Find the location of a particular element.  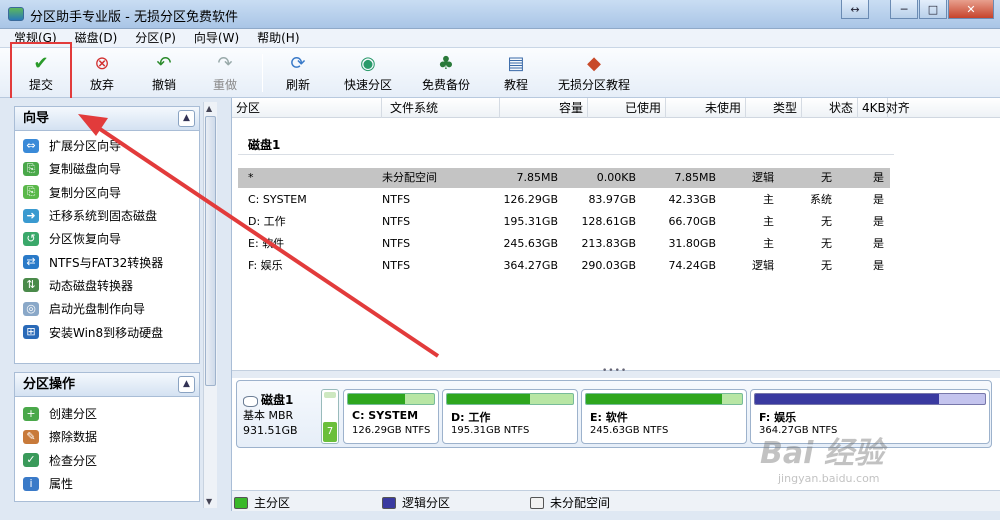

wizard-item-copy-partition: ⎘ 复制分区向导 is located at coordinates (107, 192).